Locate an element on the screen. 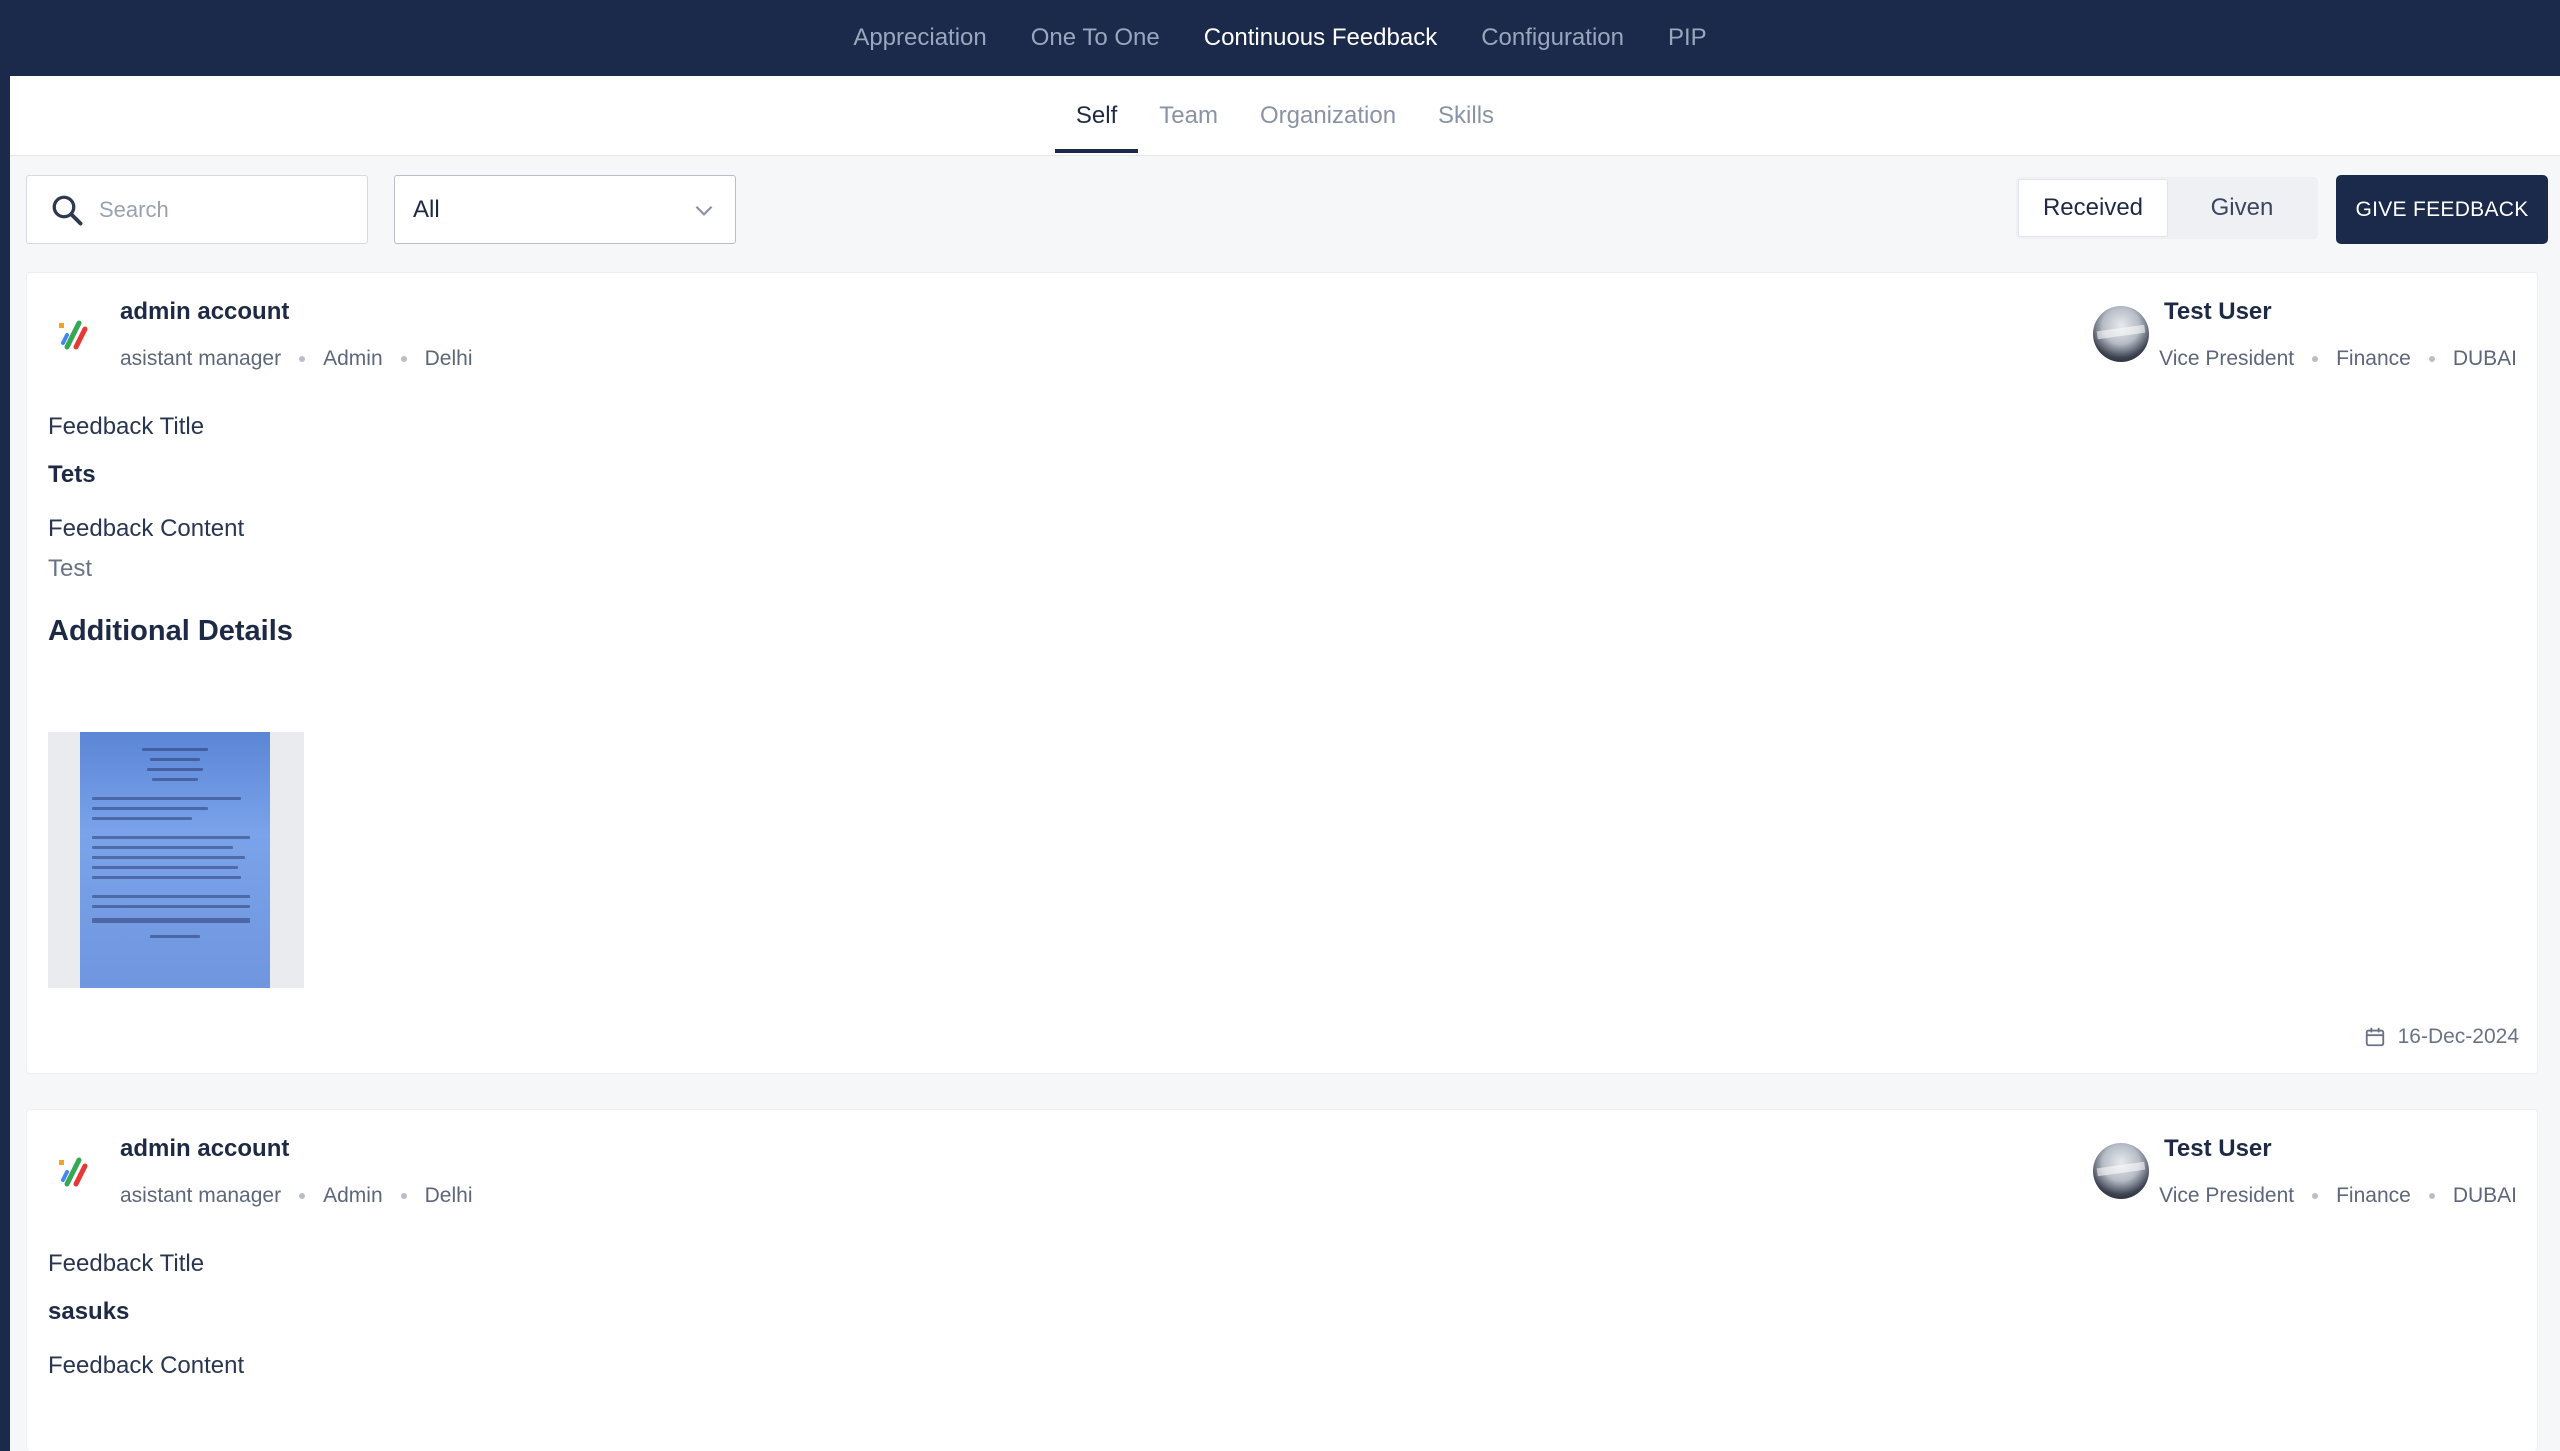 This screenshot has height=1451, width=2560. received-given-toggle: Received Given is located at coordinates (2167, 208).